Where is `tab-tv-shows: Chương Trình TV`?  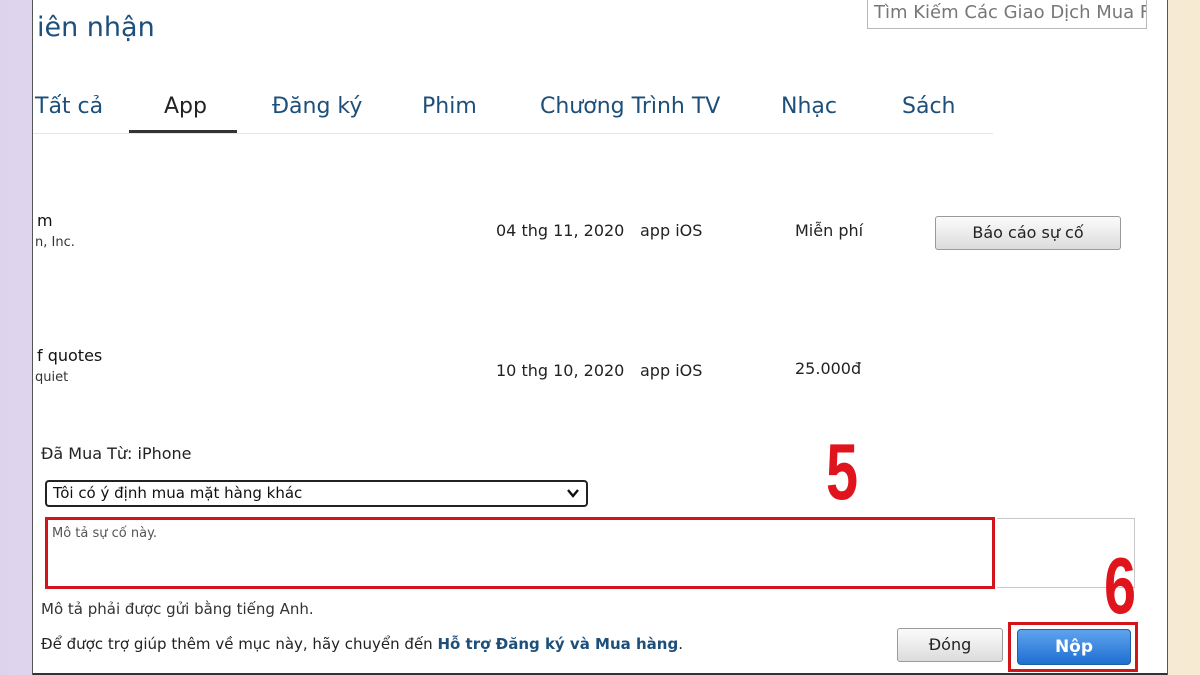 tab-tv-shows: Chương Trình TV is located at coordinates (630, 106).